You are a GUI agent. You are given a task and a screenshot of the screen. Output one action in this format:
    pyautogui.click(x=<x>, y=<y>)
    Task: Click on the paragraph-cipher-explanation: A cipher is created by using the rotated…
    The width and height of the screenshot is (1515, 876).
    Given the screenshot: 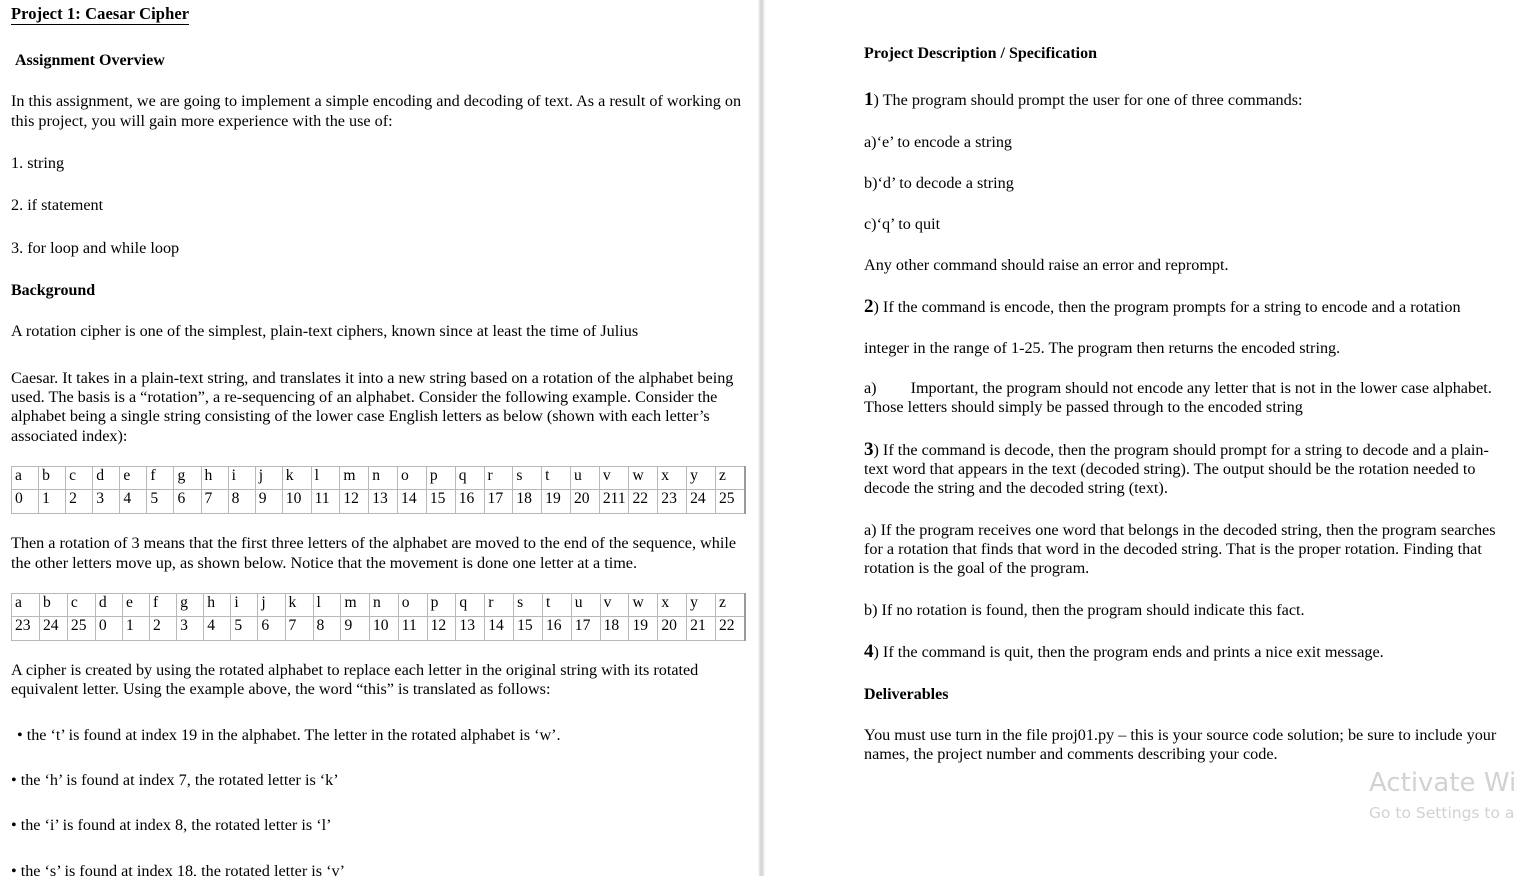 What is the action you would take?
    pyautogui.click(x=355, y=679)
    